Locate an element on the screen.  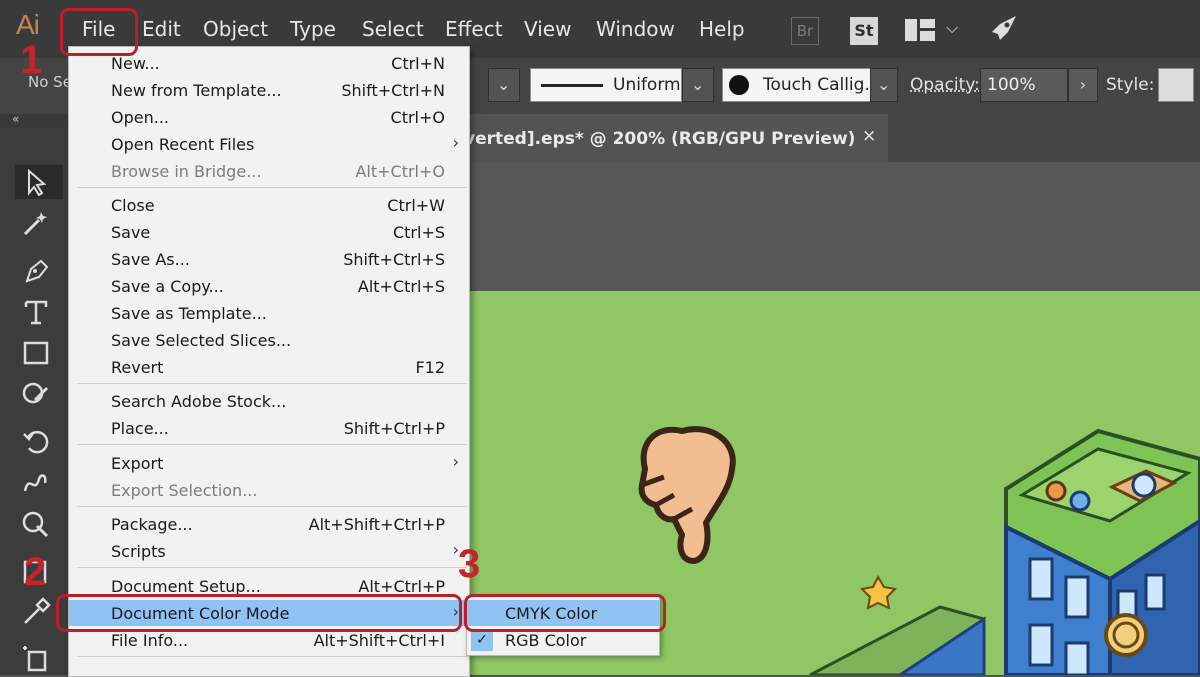
menu-item-place: Place... Shift+Ctrl+P is located at coordinates (269, 428).